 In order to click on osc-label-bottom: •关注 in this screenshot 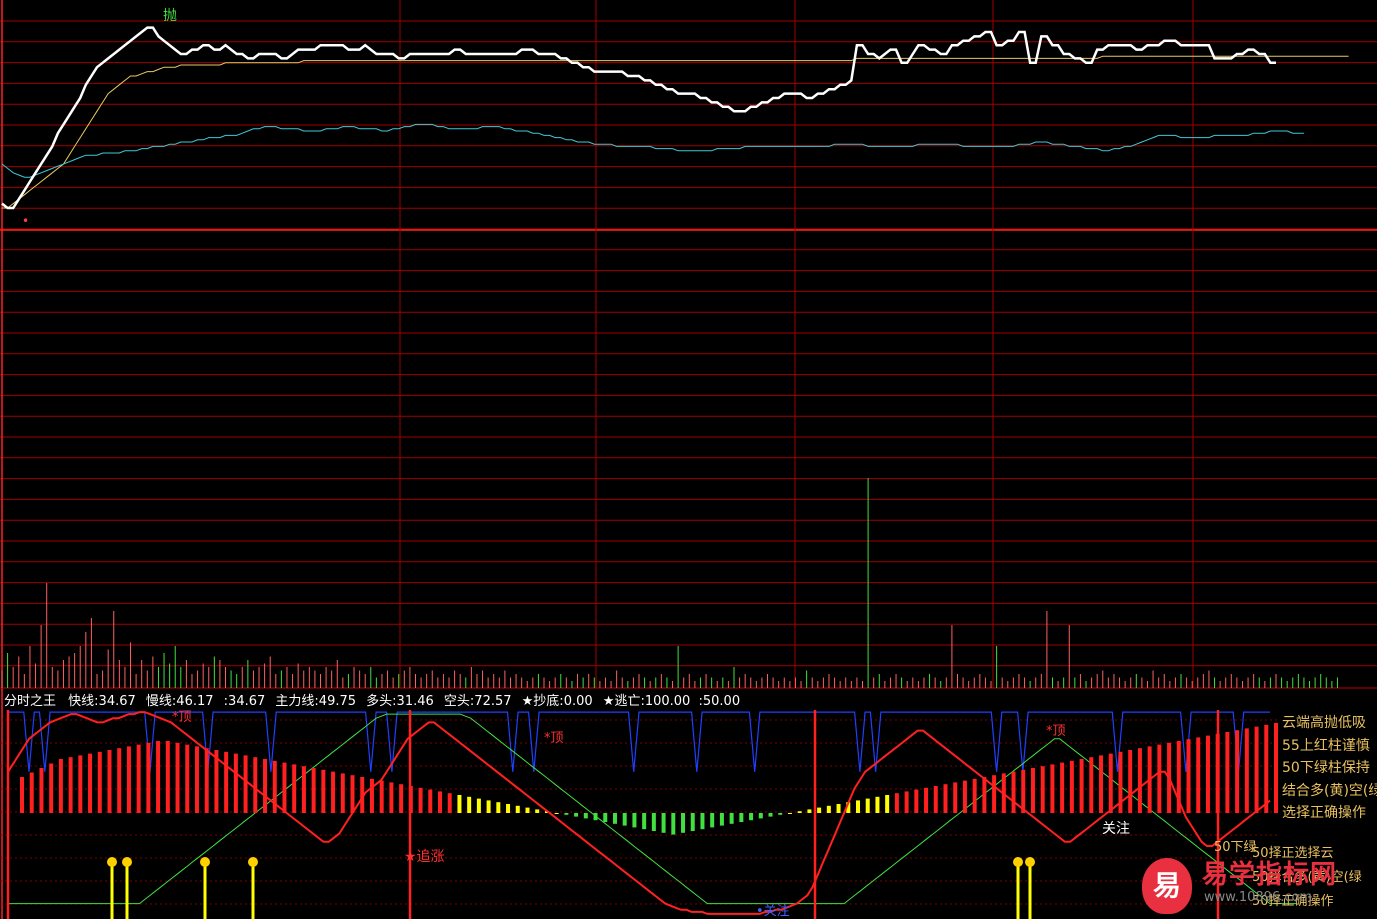, I will do `click(773, 911)`.